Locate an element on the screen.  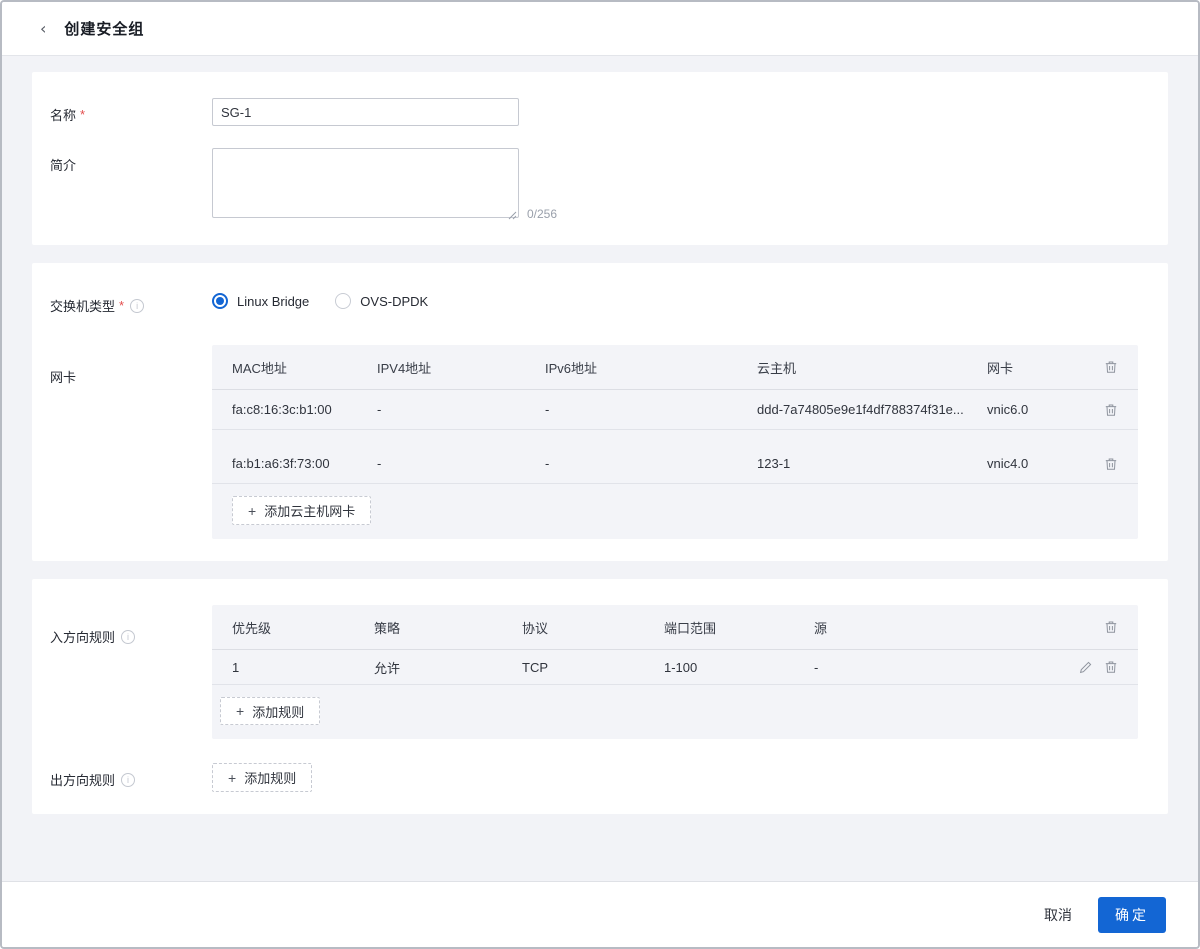
table-row: 1 允许 TCP 1-100 - is located at coordinates (675, 667).